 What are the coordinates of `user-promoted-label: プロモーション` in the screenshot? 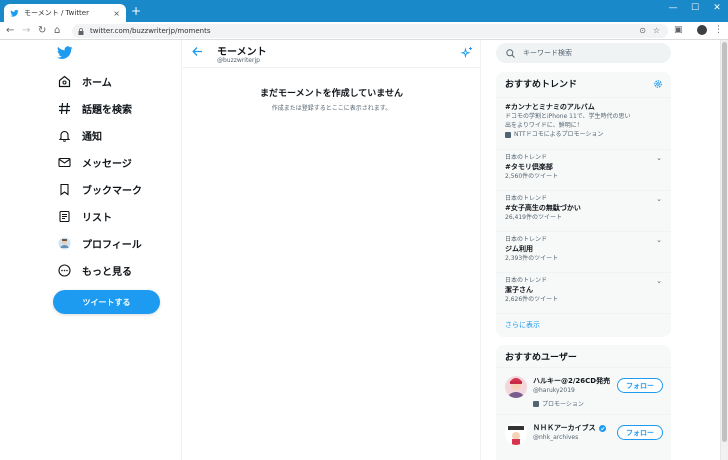 It's located at (558, 403).